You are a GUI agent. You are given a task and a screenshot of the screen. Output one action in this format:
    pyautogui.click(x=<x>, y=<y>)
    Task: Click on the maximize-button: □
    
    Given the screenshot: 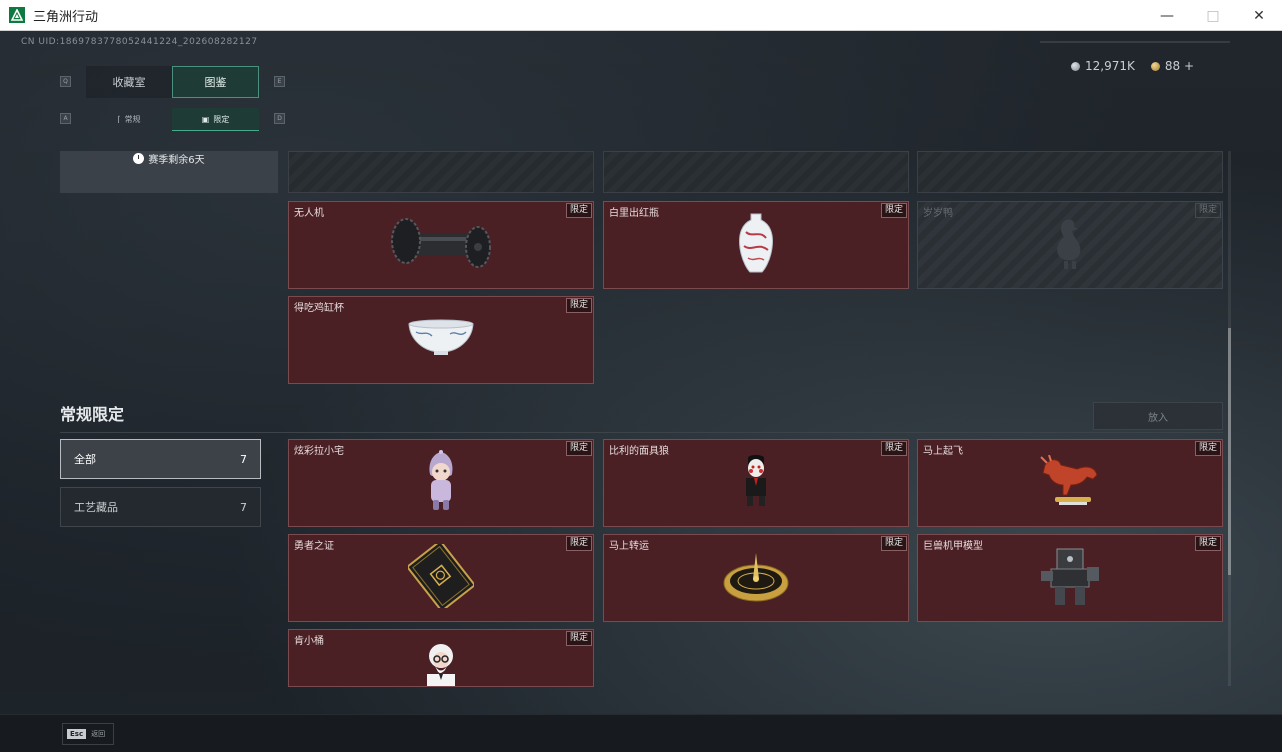 What is the action you would take?
    pyautogui.click(x=1213, y=15)
    